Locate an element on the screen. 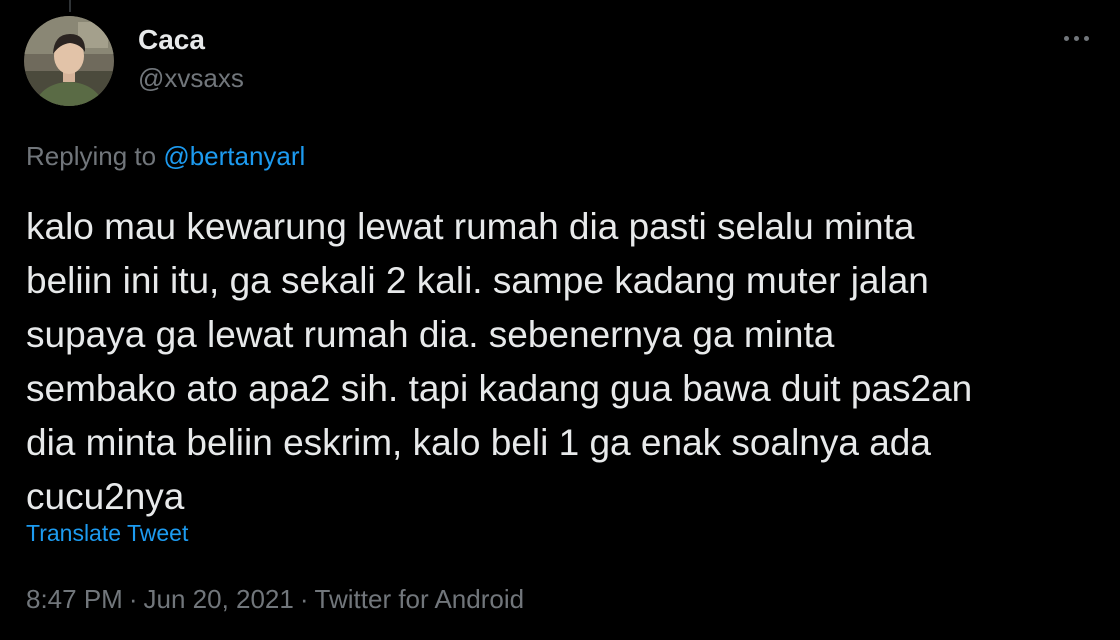  more-horizontal-icon is located at coordinates (1066, 38).